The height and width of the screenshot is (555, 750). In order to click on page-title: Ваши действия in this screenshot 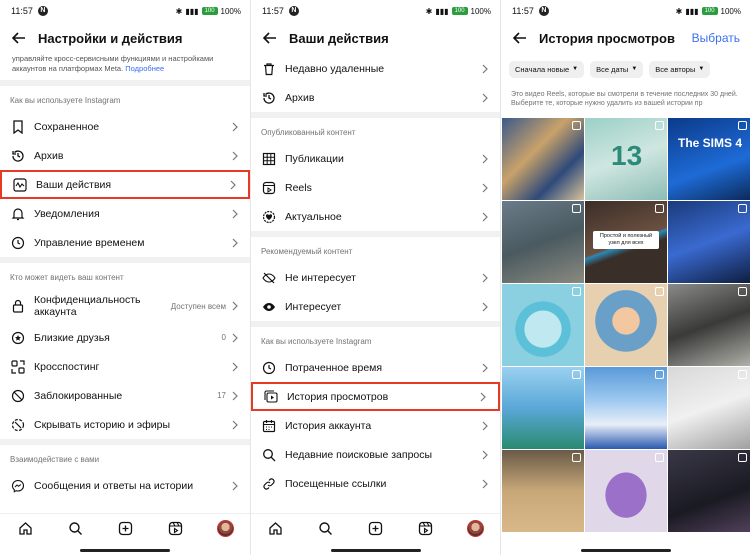, I will do `click(339, 38)`.